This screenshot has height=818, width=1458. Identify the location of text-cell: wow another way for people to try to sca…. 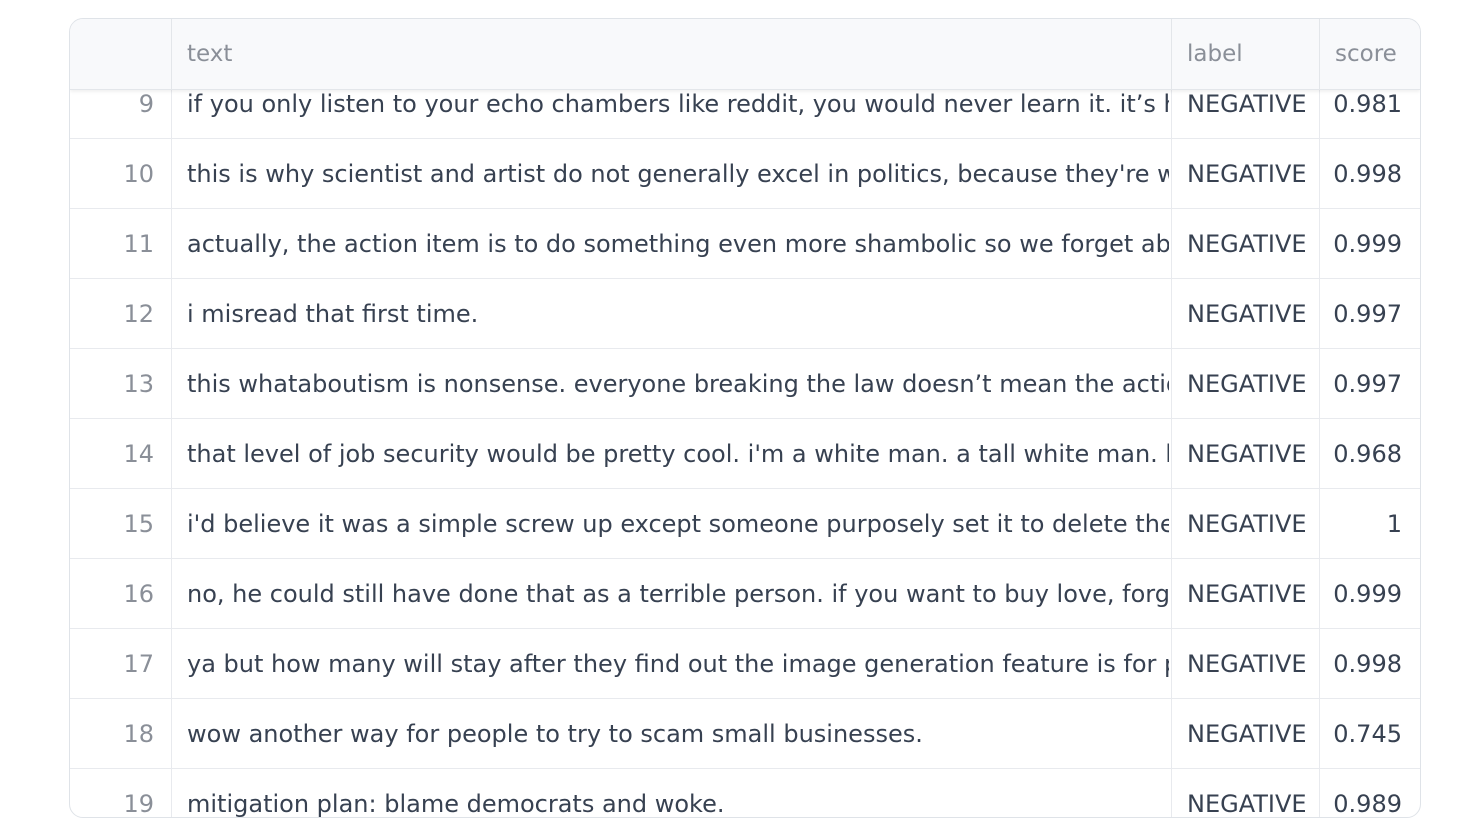
(672, 733).